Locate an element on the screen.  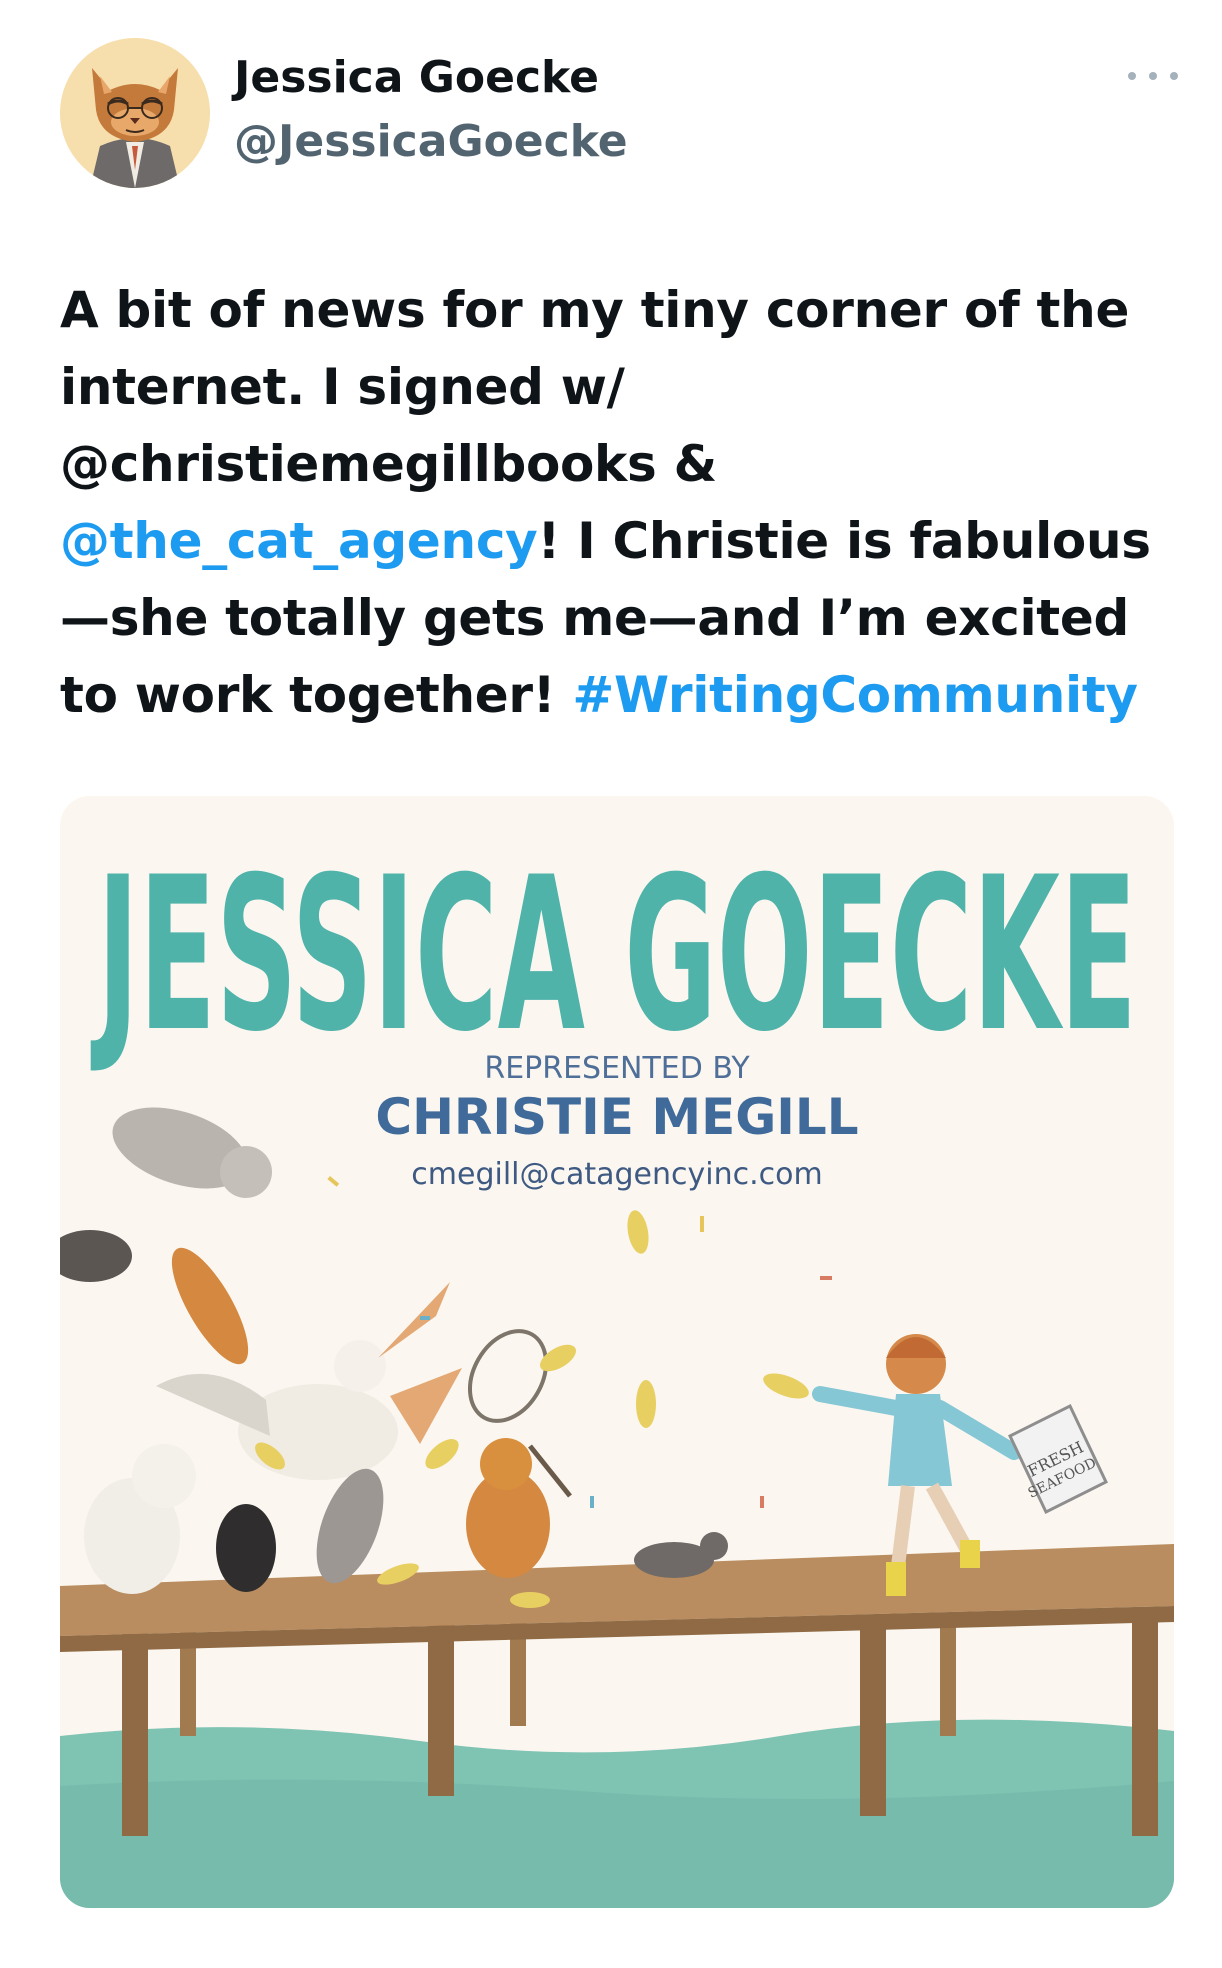
cat-avatar-icon is located at coordinates (135, 113).